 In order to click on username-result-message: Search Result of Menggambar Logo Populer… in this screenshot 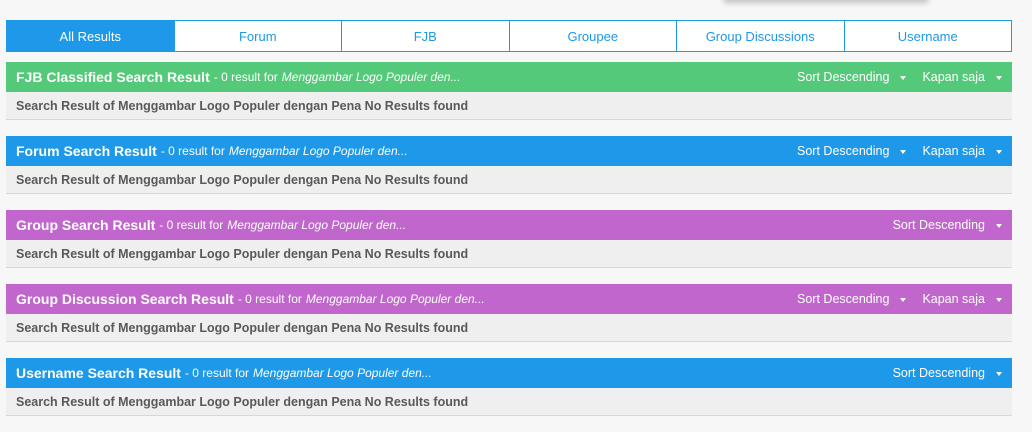, I will do `click(509, 402)`.